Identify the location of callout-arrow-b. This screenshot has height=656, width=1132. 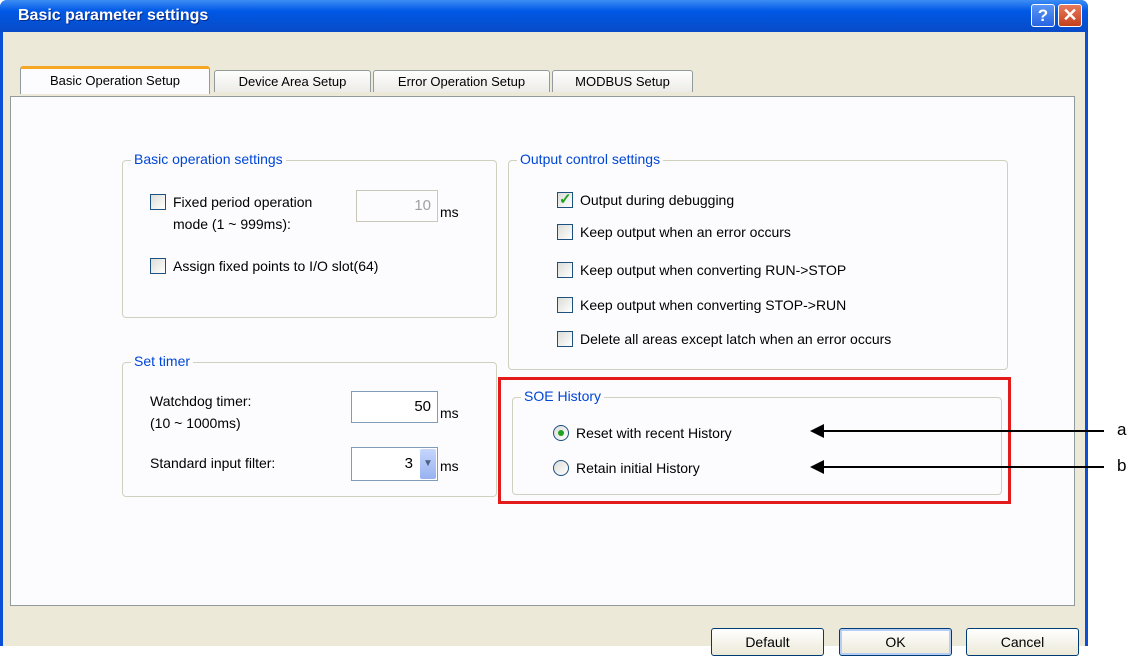
(957, 467).